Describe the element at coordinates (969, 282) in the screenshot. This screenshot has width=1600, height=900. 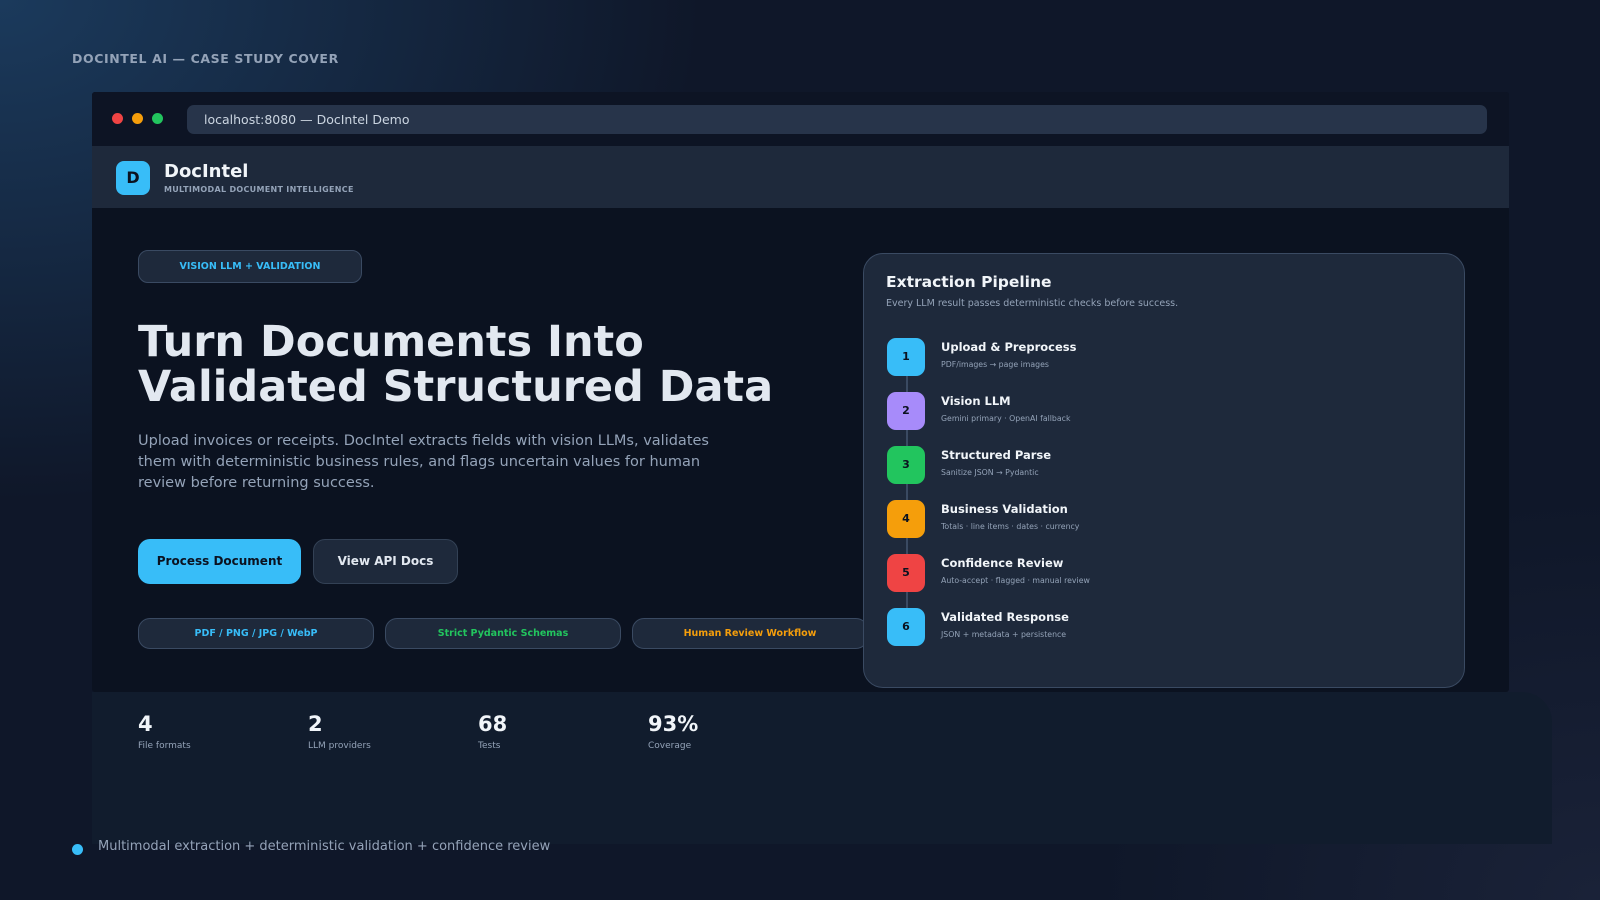
I see `pipeline-title: Extraction Pipeline` at that location.